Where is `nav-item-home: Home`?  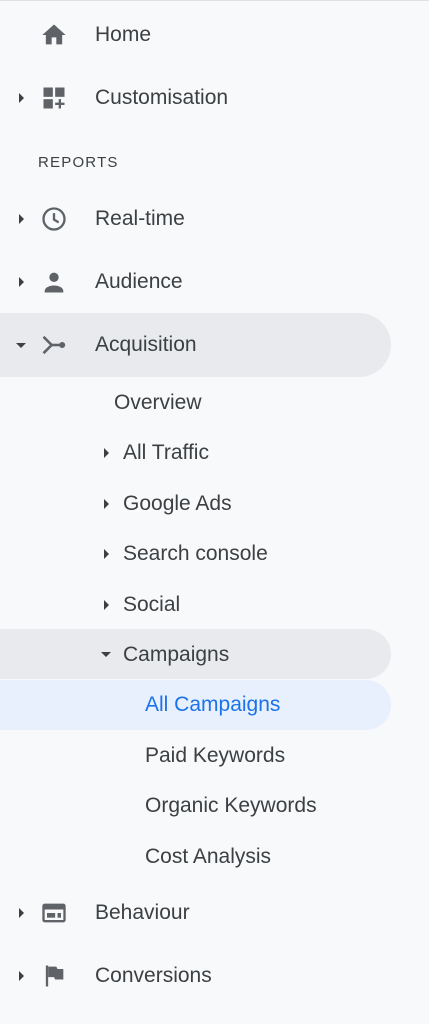
nav-item-home: Home is located at coordinates (214, 35).